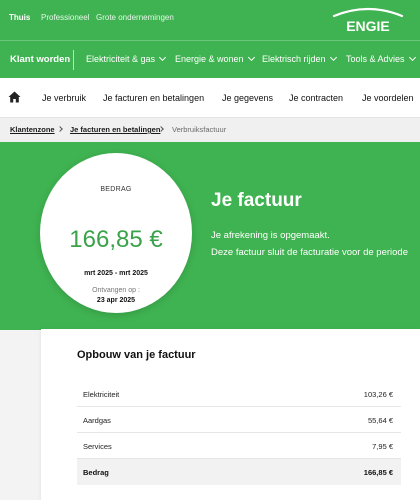 This screenshot has height=500, width=420. I want to click on hero-description-line-1: Je afrekening is opgemaakt., so click(270, 235).